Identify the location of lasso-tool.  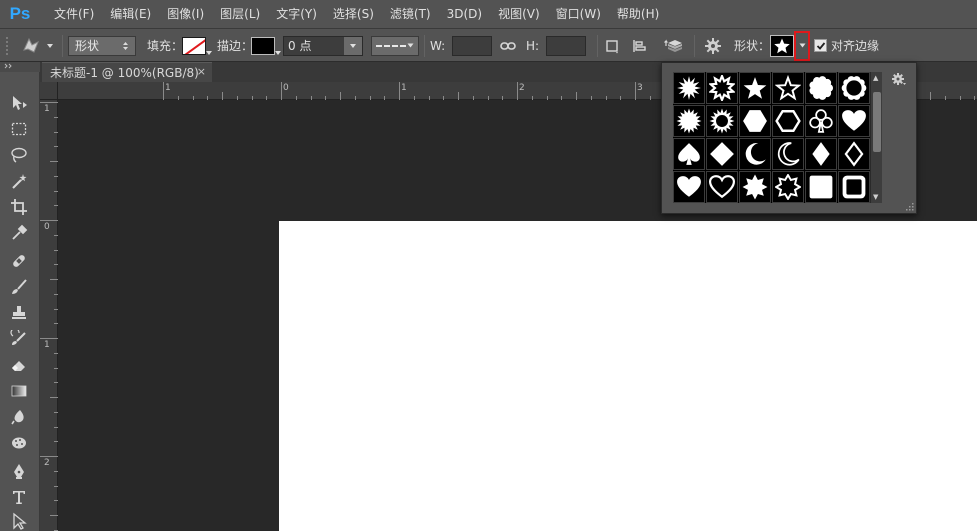
(19, 155).